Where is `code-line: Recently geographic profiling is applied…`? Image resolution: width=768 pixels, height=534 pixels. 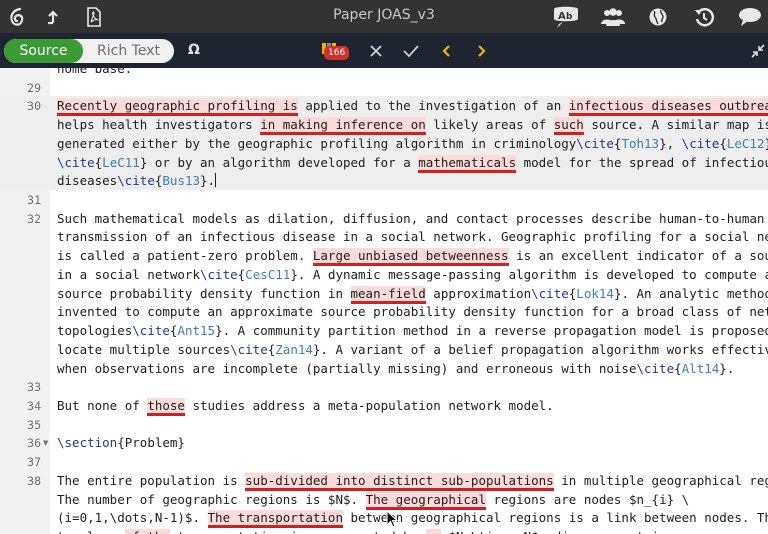 code-line: Recently geographic profiling is applied… is located at coordinates (412, 106).